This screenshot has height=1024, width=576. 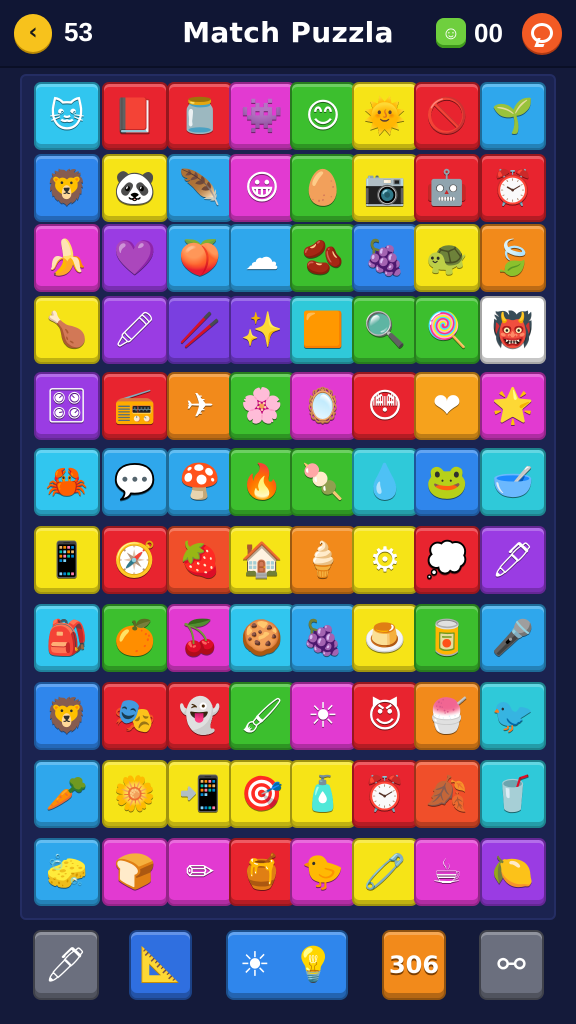 What do you see at coordinates (135, 330) in the screenshot?
I see `tile: 🖍` at bounding box center [135, 330].